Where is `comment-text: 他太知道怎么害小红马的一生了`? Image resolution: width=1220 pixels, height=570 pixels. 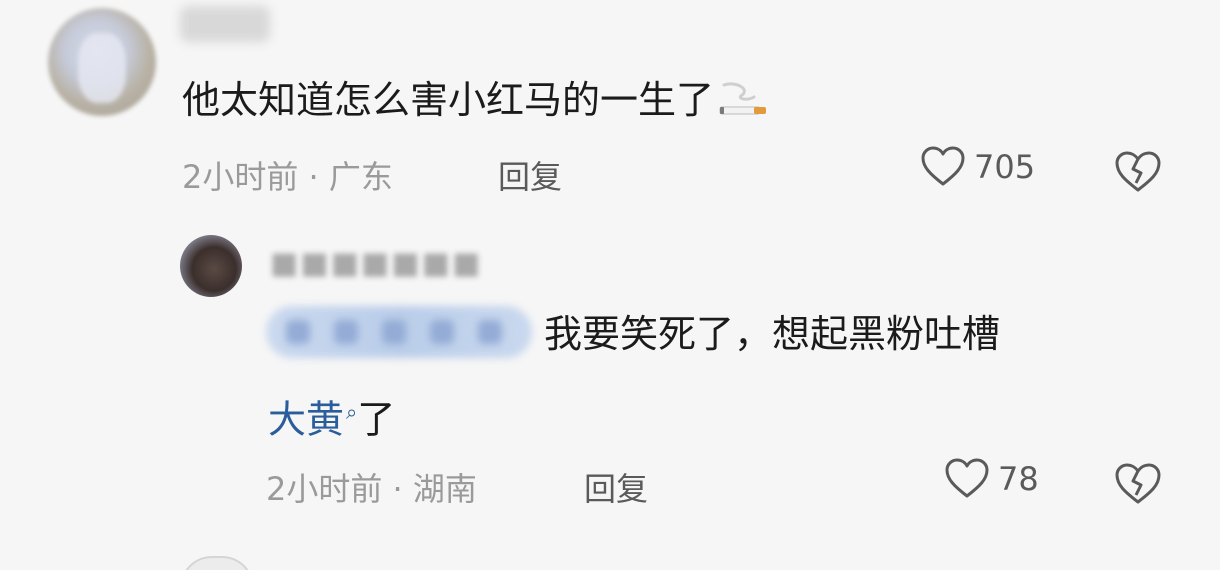
comment-text: 他太知道怎么害小红马的一生了 is located at coordinates (475, 100).